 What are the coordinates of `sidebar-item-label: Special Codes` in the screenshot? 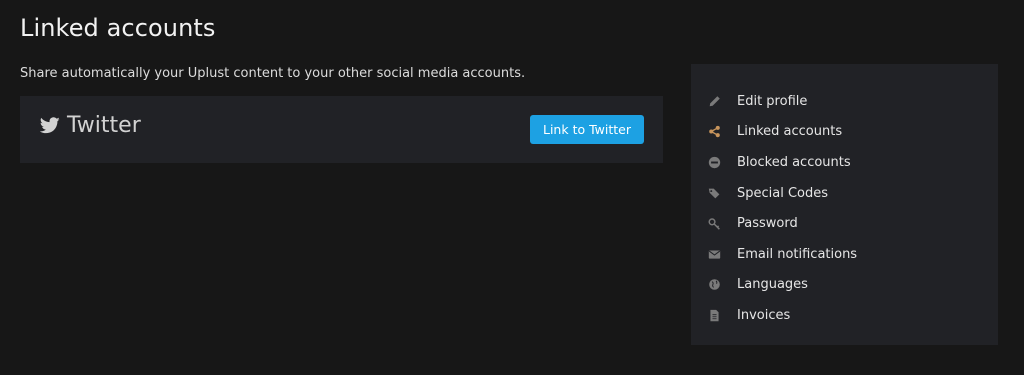 It's located at (783, 193).